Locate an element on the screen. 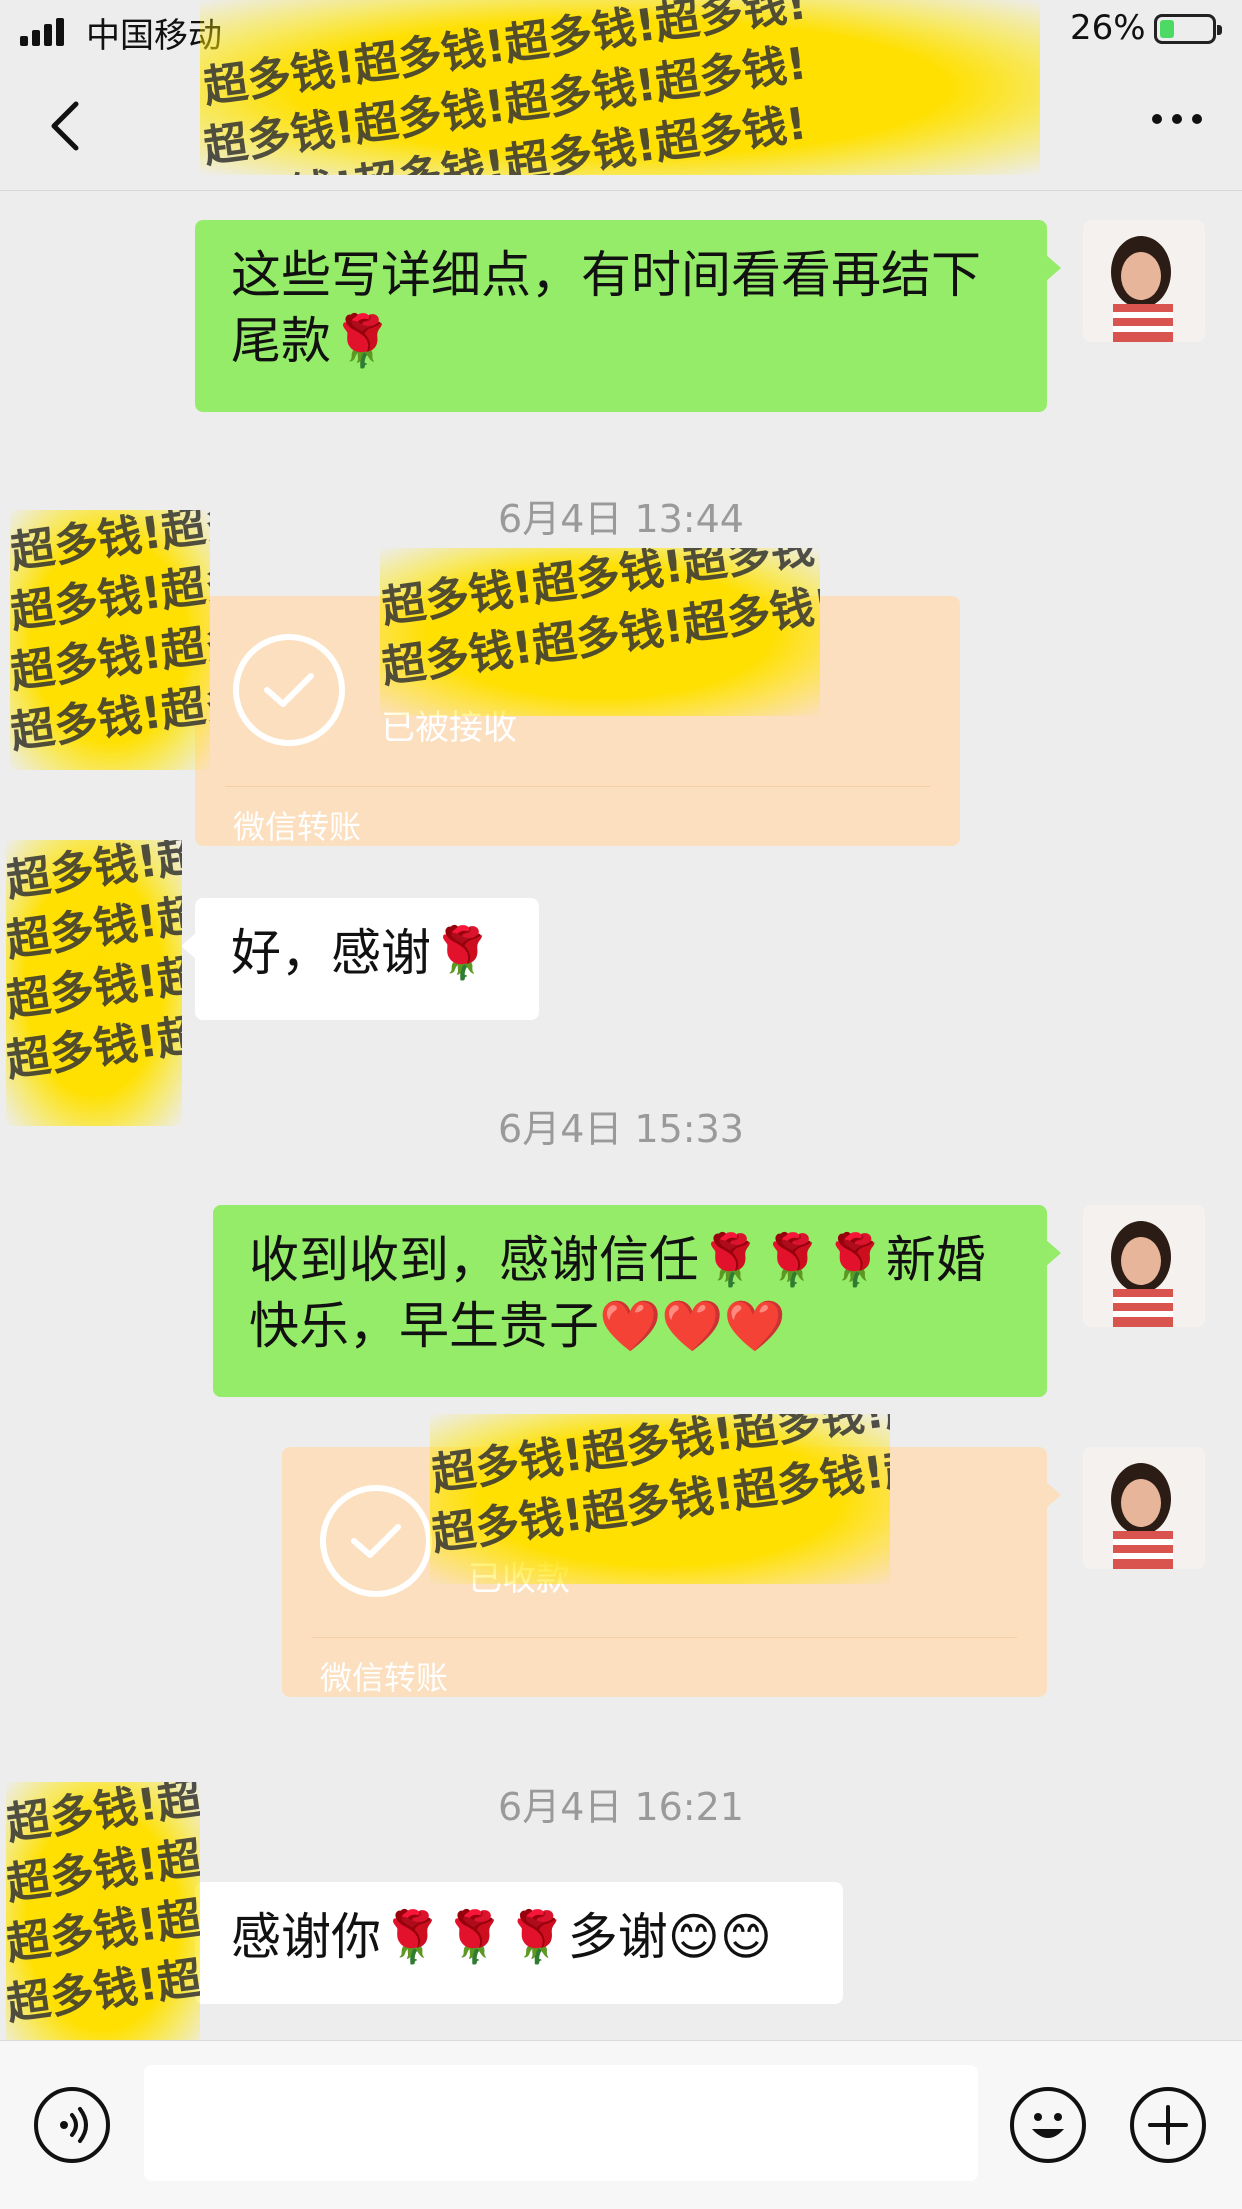  chevron-left-icon is located at coordinates (70, 126).